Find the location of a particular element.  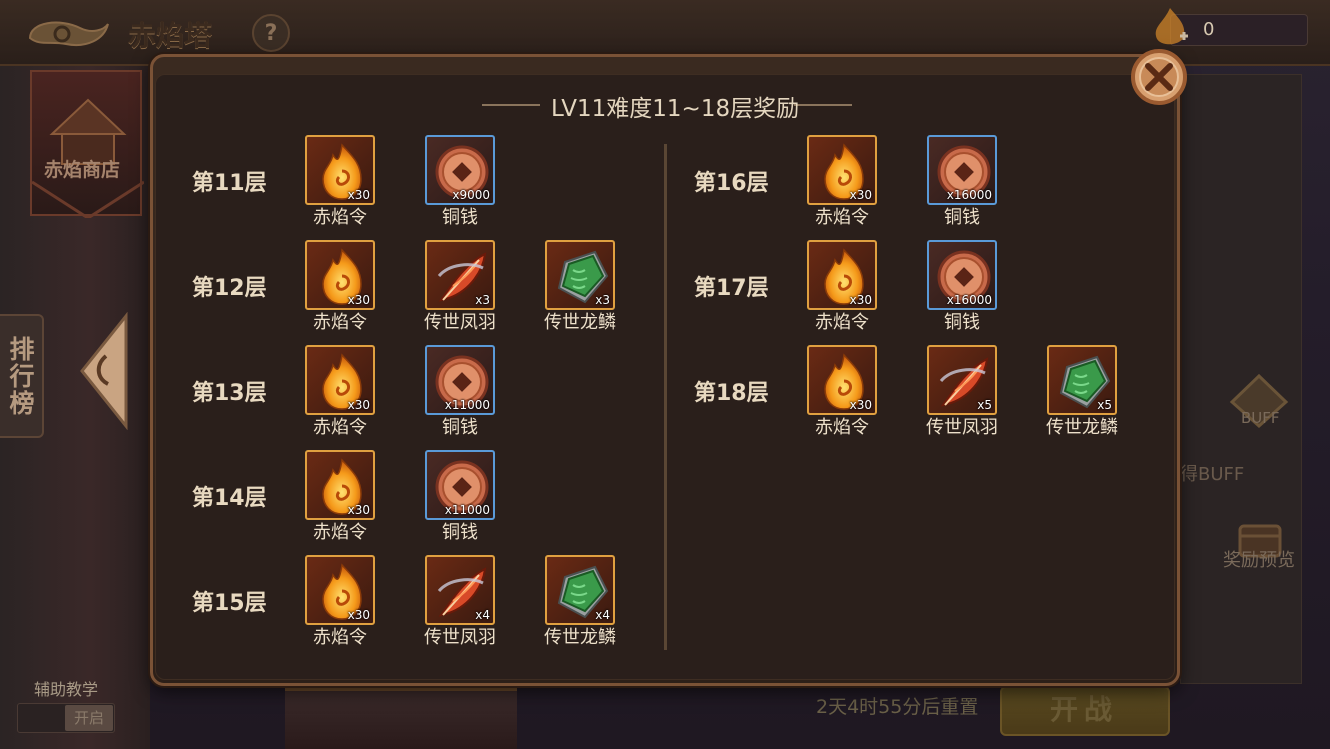

title-ornament-left is located at coordinates (511, 105).